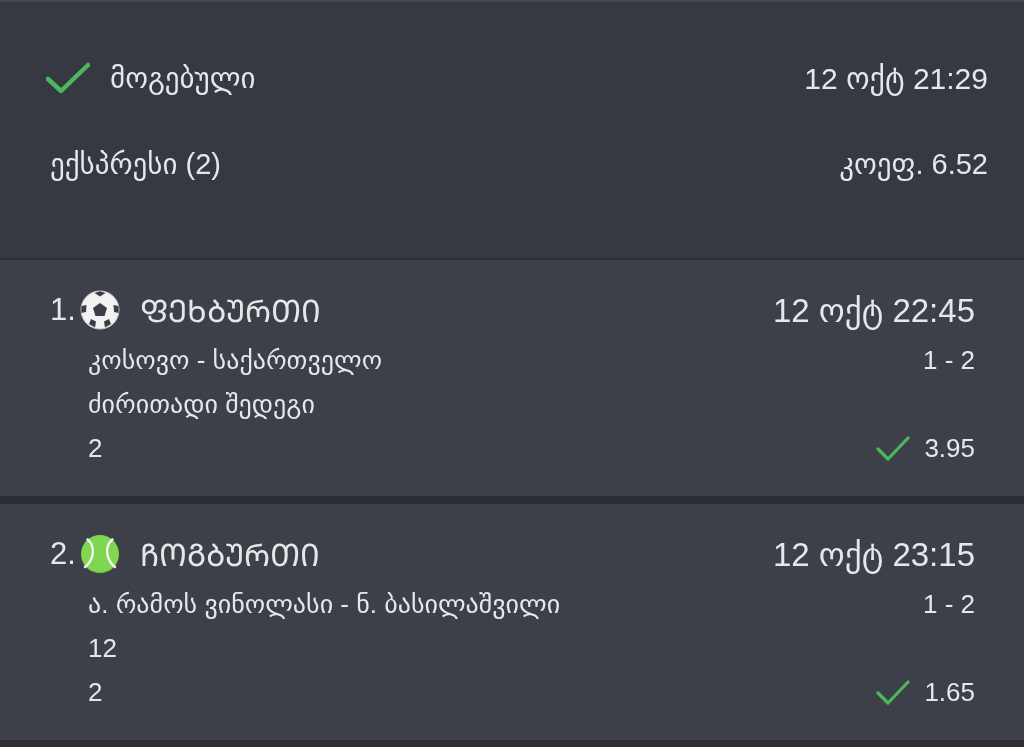 The width and height of the screenshot is (1024, 747). What do you see at coordinates (235, 360) in the screenshot?
I see `match-name: კოსოვო - საქართველო` at bounding box center [235, 360].